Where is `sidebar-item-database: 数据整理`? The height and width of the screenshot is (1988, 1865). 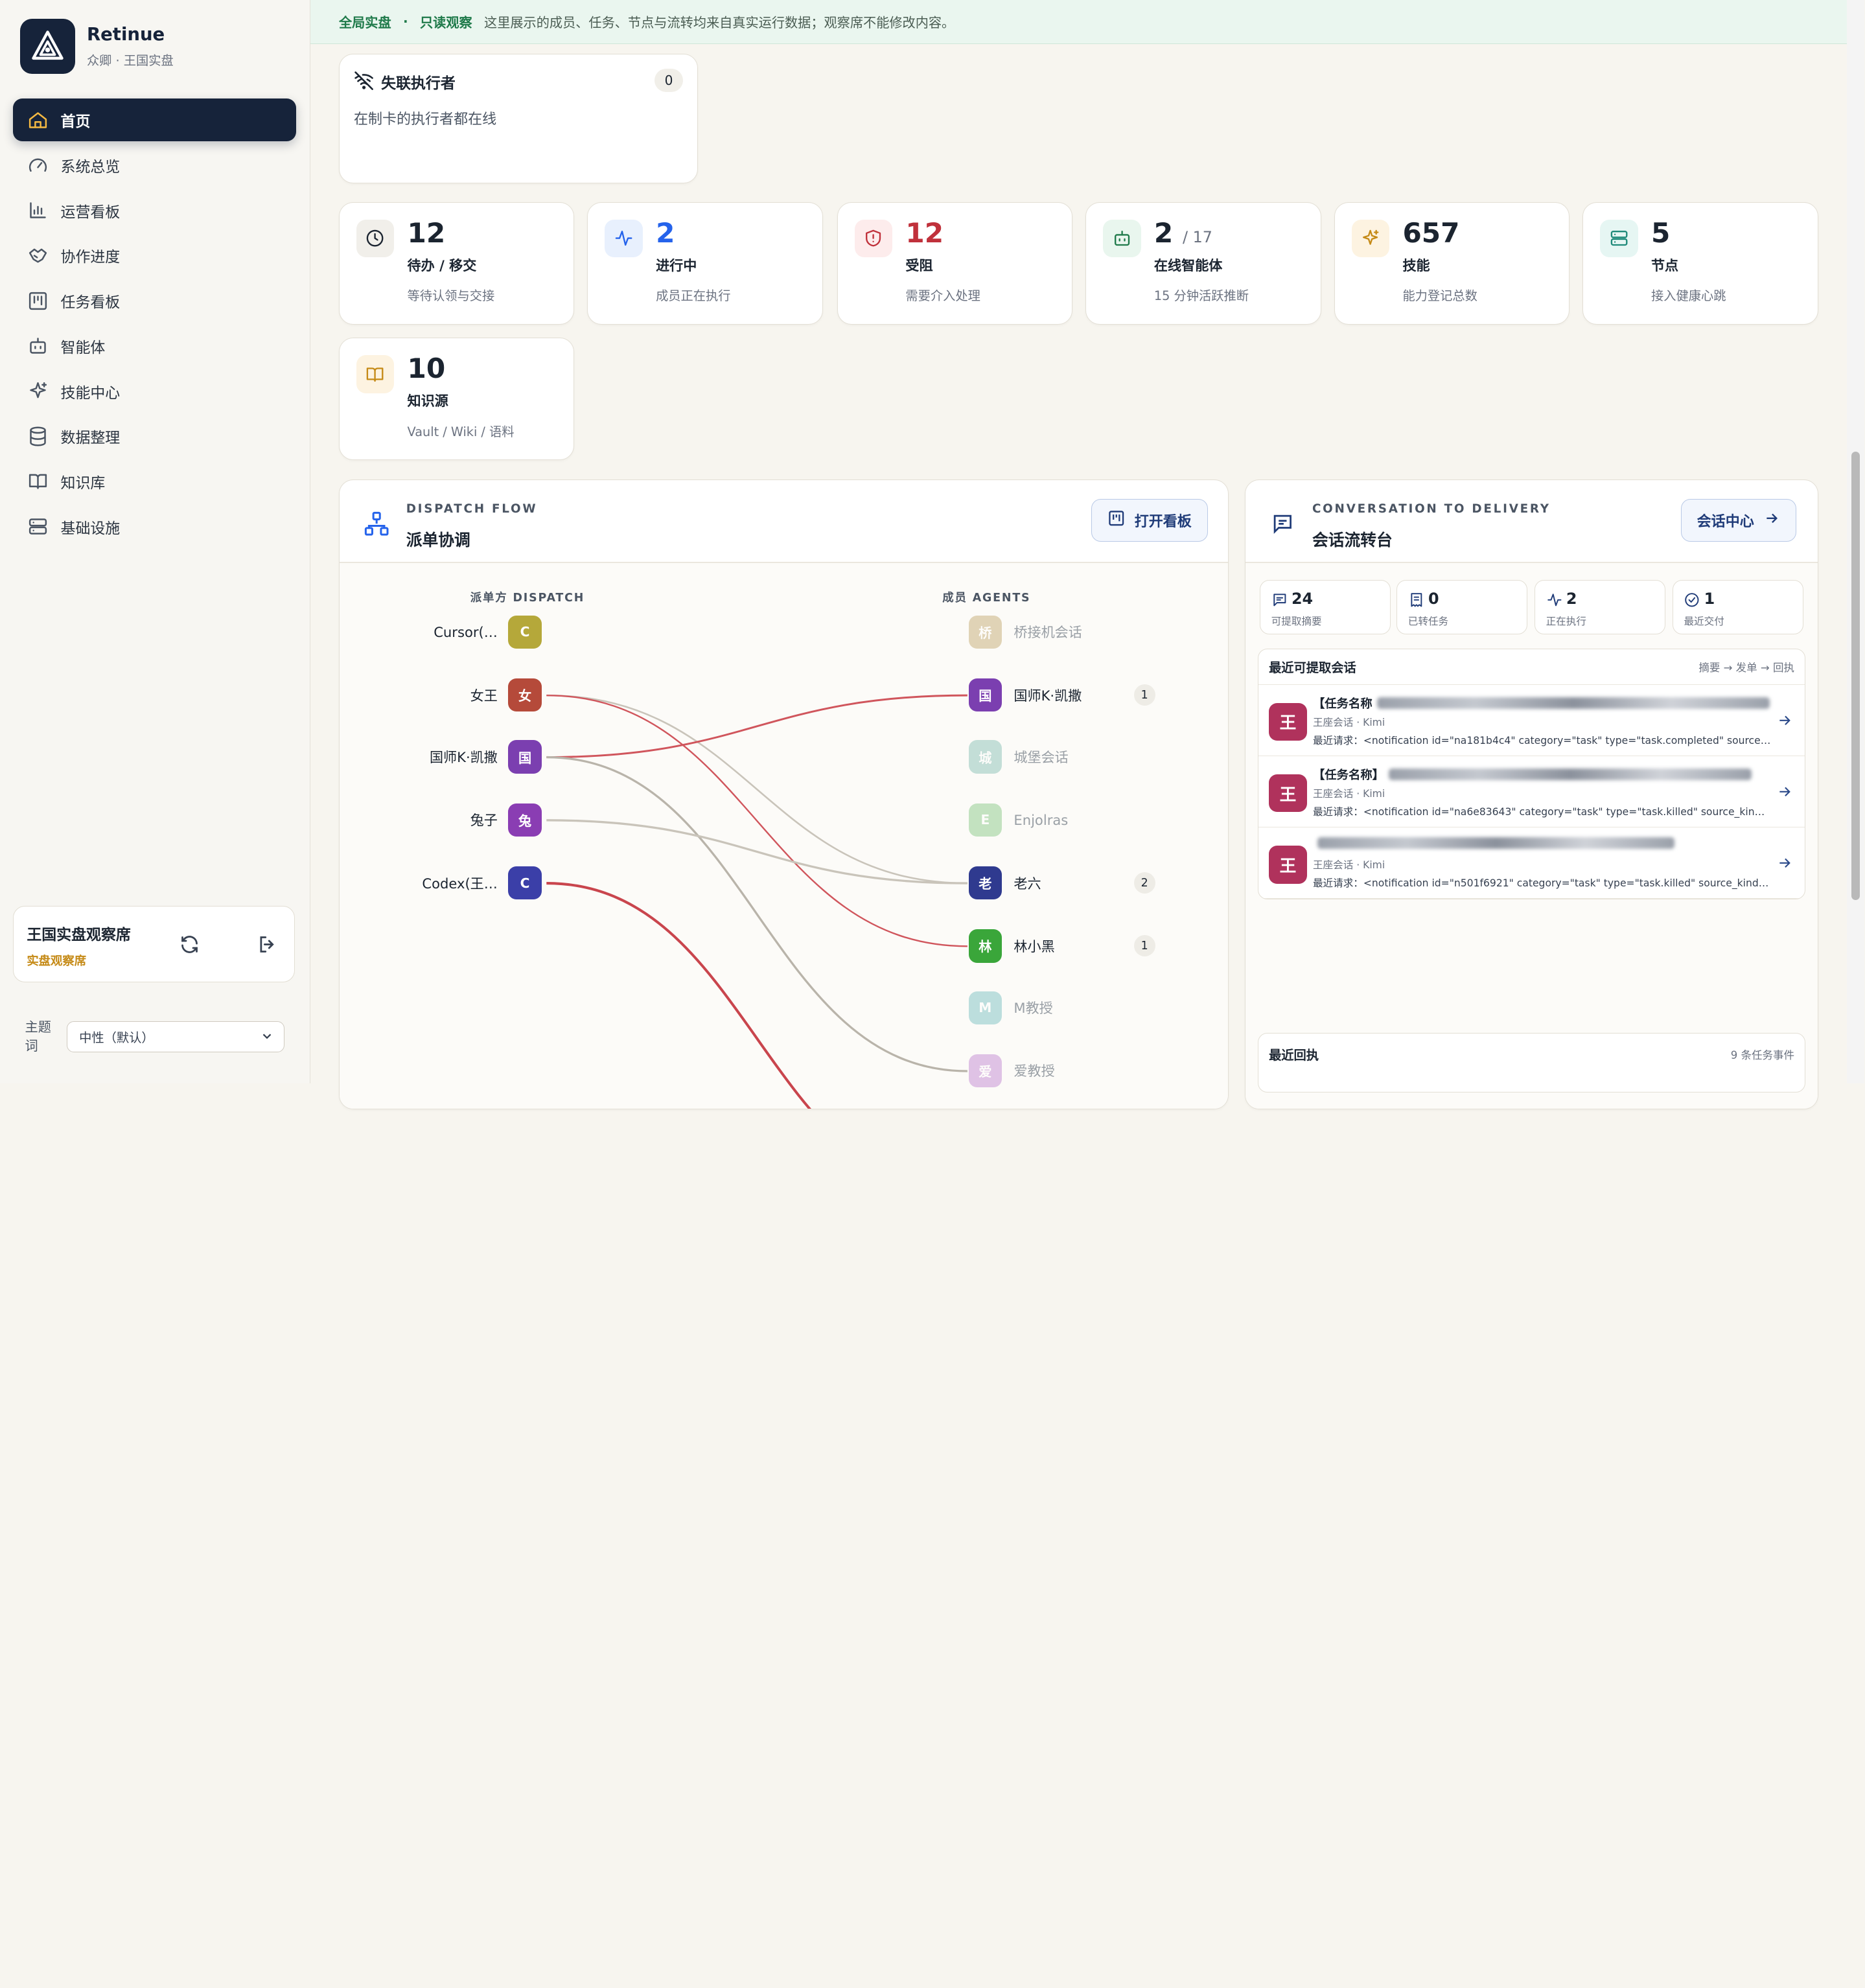 sidebar-item-database: 数据整理 is located at coordinates (154, 436).